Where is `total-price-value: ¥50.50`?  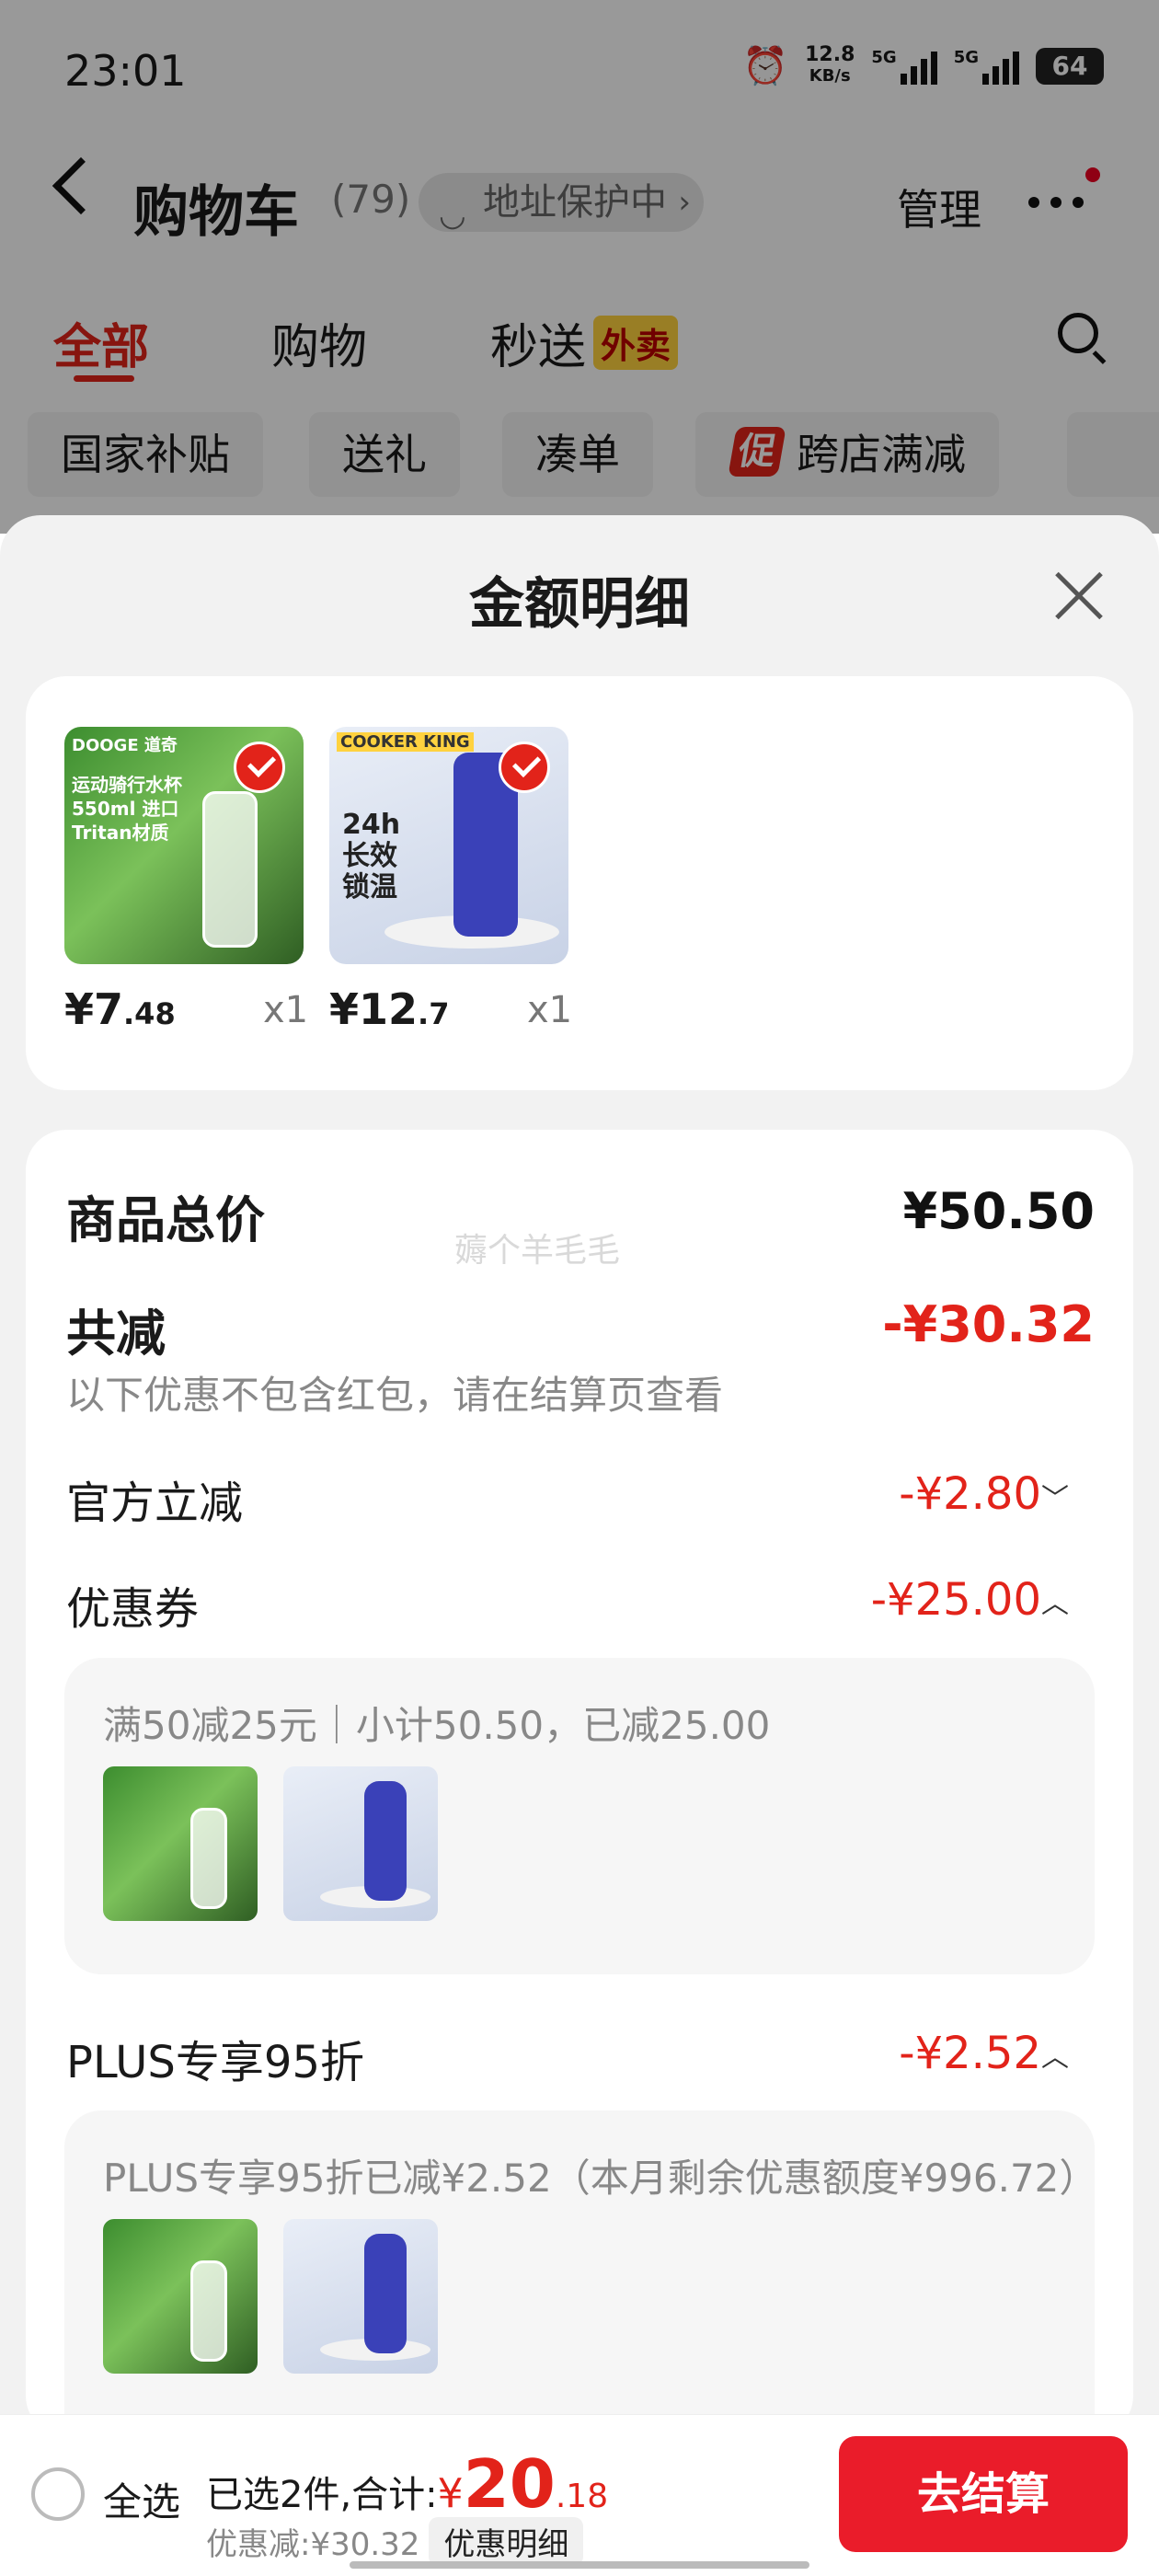 total-price-value: ¥50.50 is located at coordinates (998, 1211).